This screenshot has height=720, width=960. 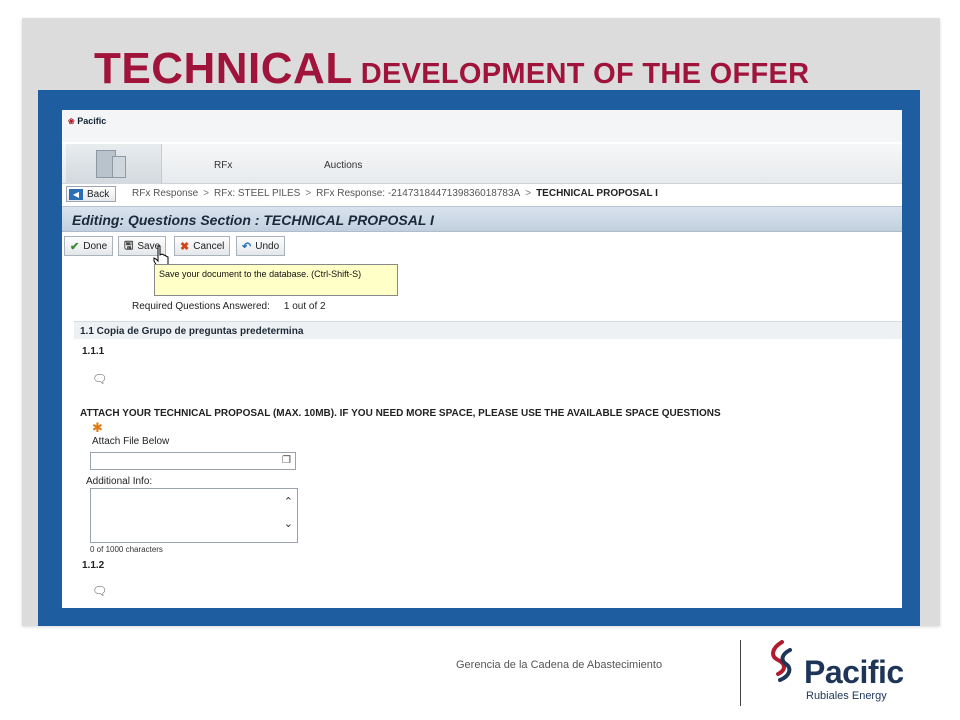 What do you see at coordinates (854, 672) in the screenshot?
I see `pacific-brand-name: Pacific` at bounding box center [854, 672].